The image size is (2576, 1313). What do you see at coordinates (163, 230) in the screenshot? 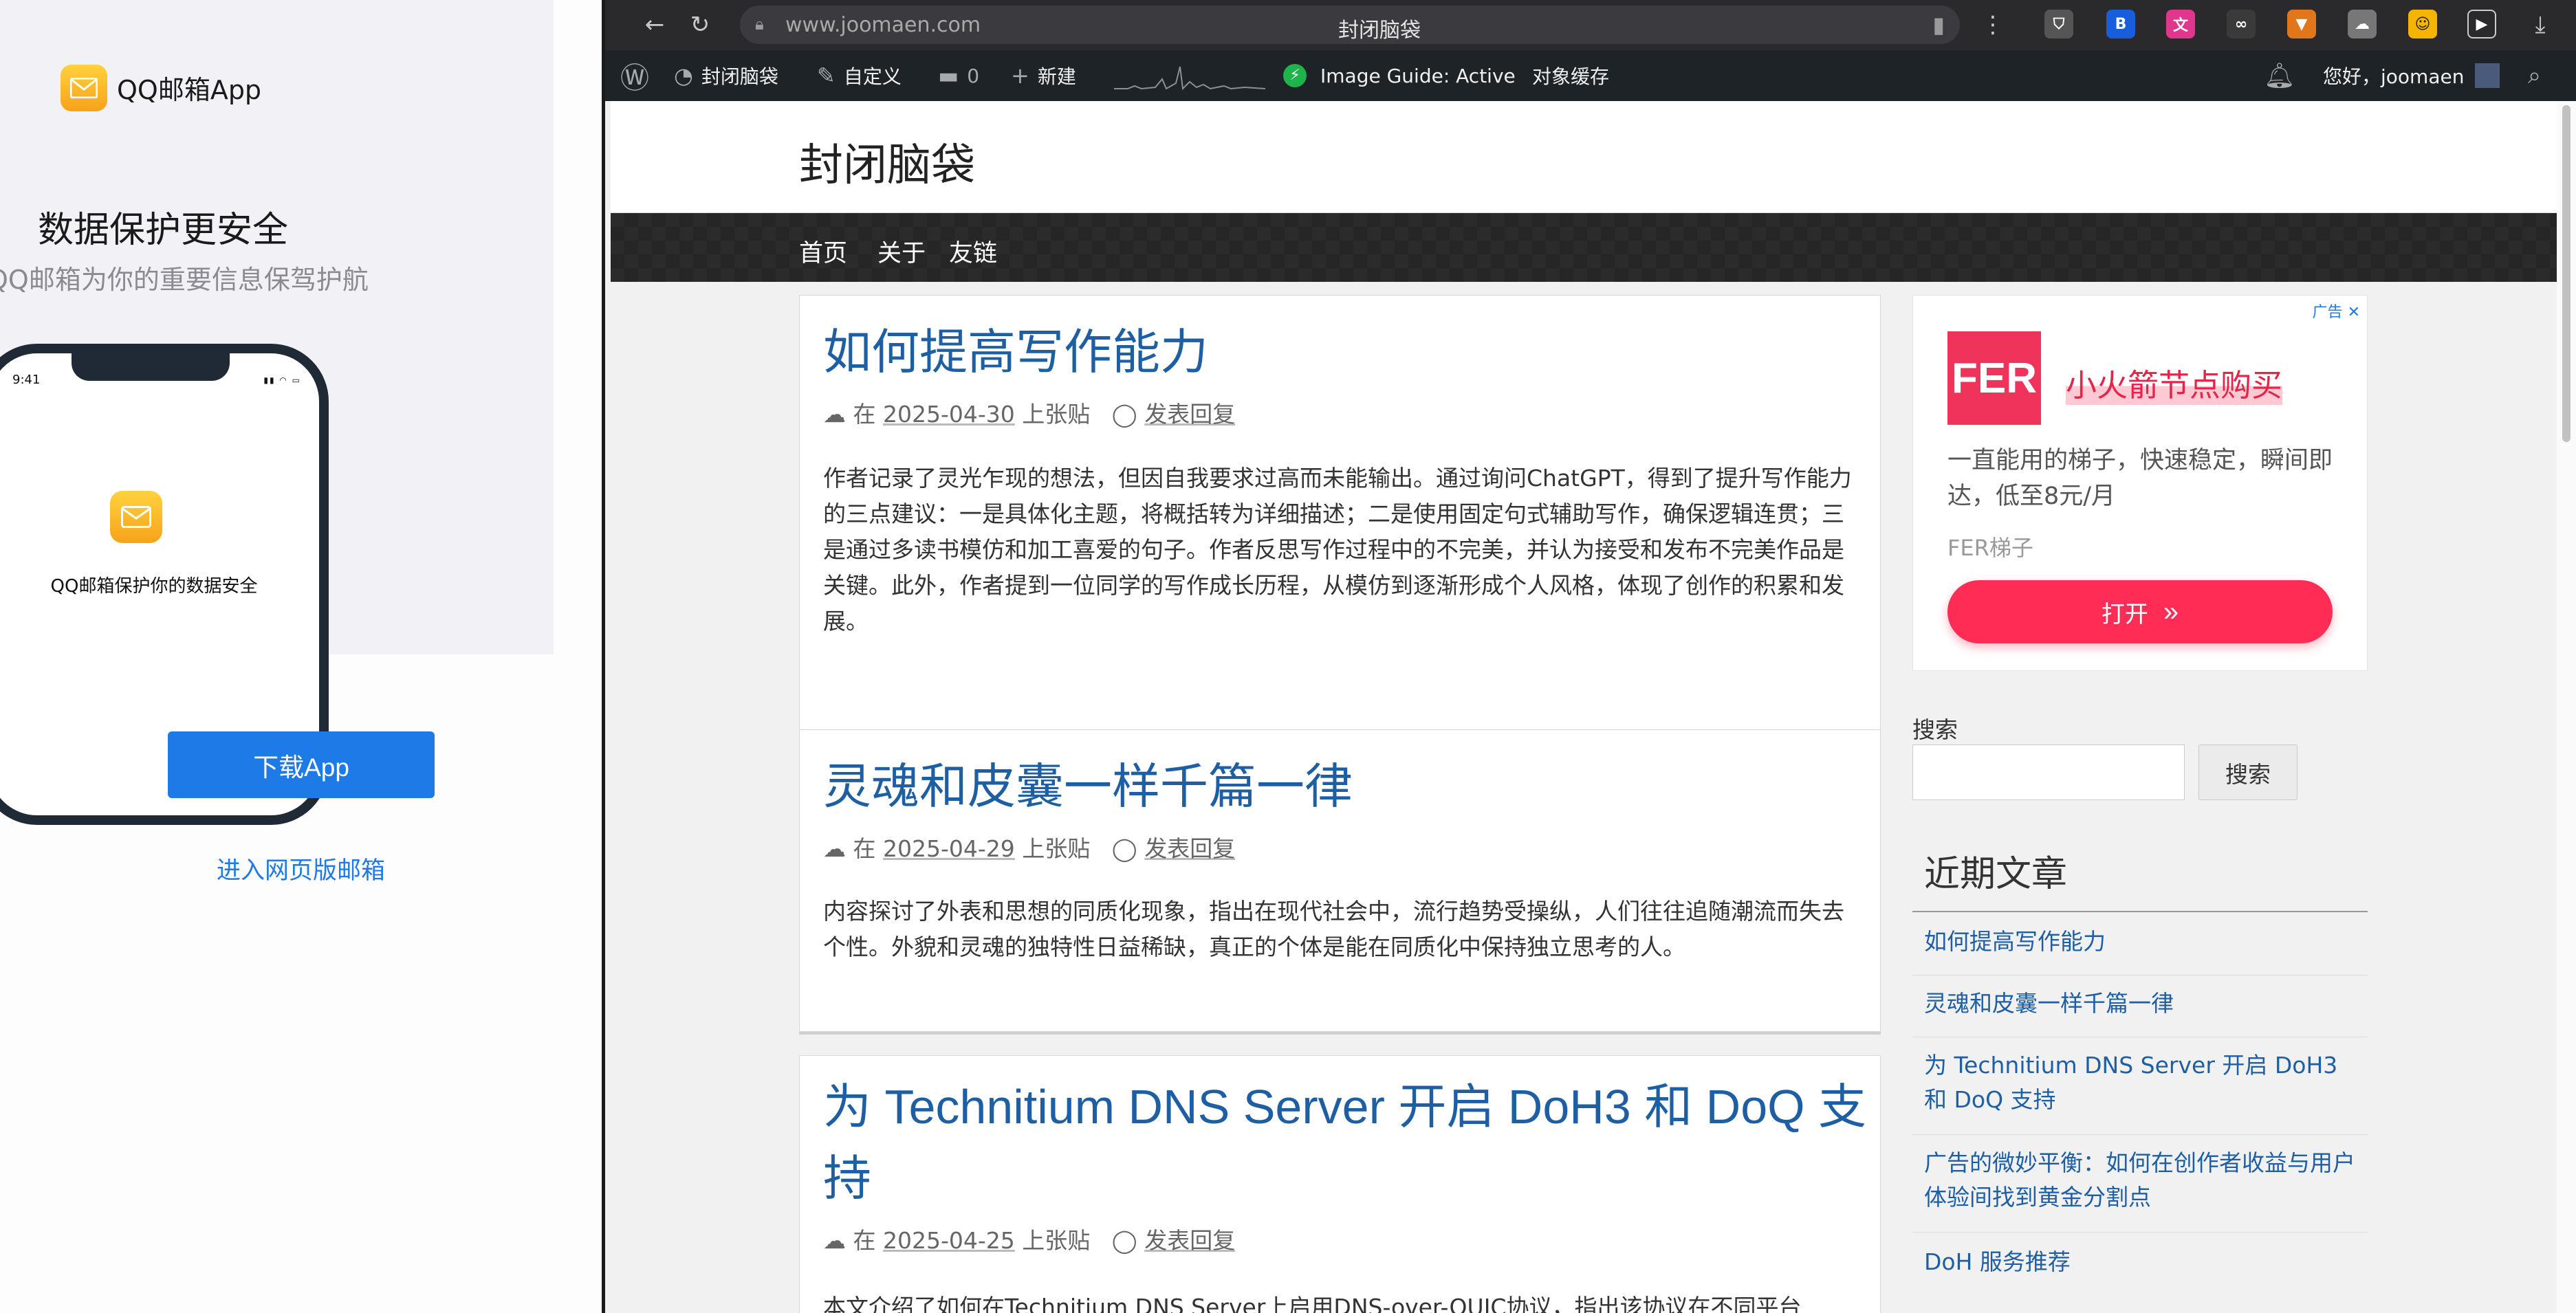
I see `qq-headline: 数据保护更安全` at bounding box center [163, 230].